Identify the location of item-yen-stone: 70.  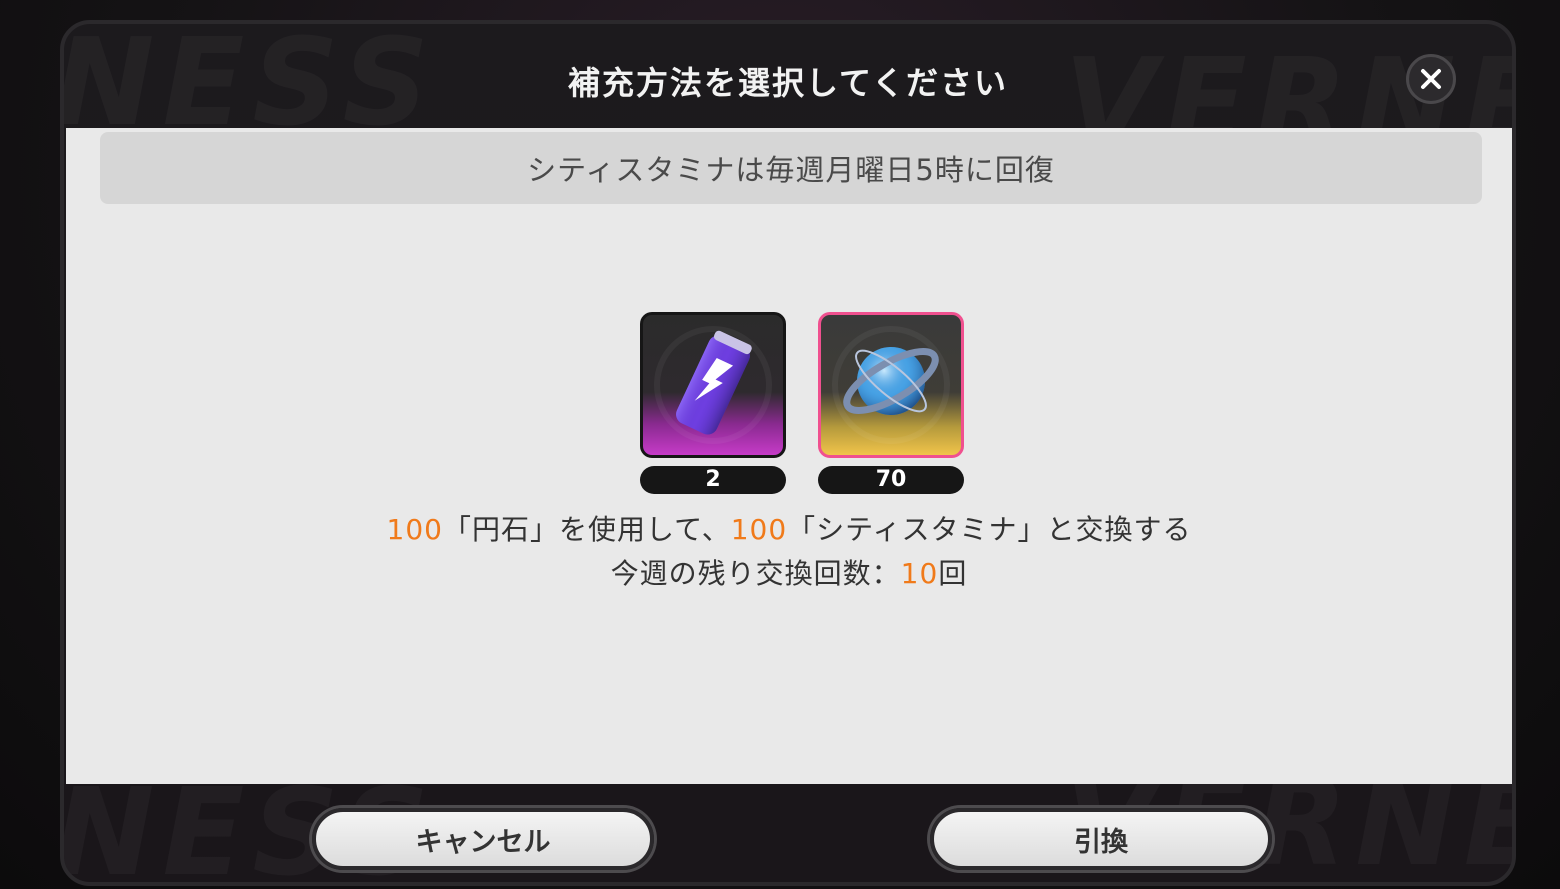
(891, 403).